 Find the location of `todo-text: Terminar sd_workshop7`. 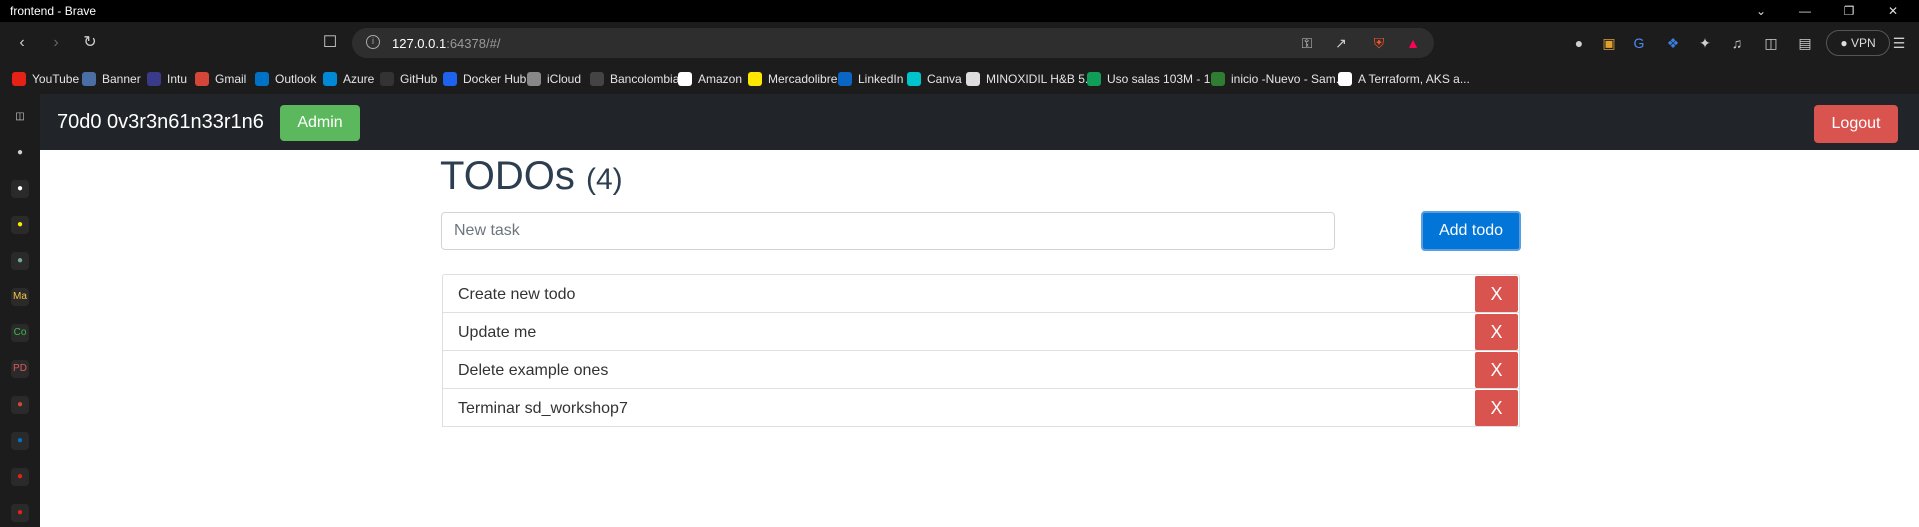

todo-text: Terminar sd_workshop7 is located at coordinates (543, 409).